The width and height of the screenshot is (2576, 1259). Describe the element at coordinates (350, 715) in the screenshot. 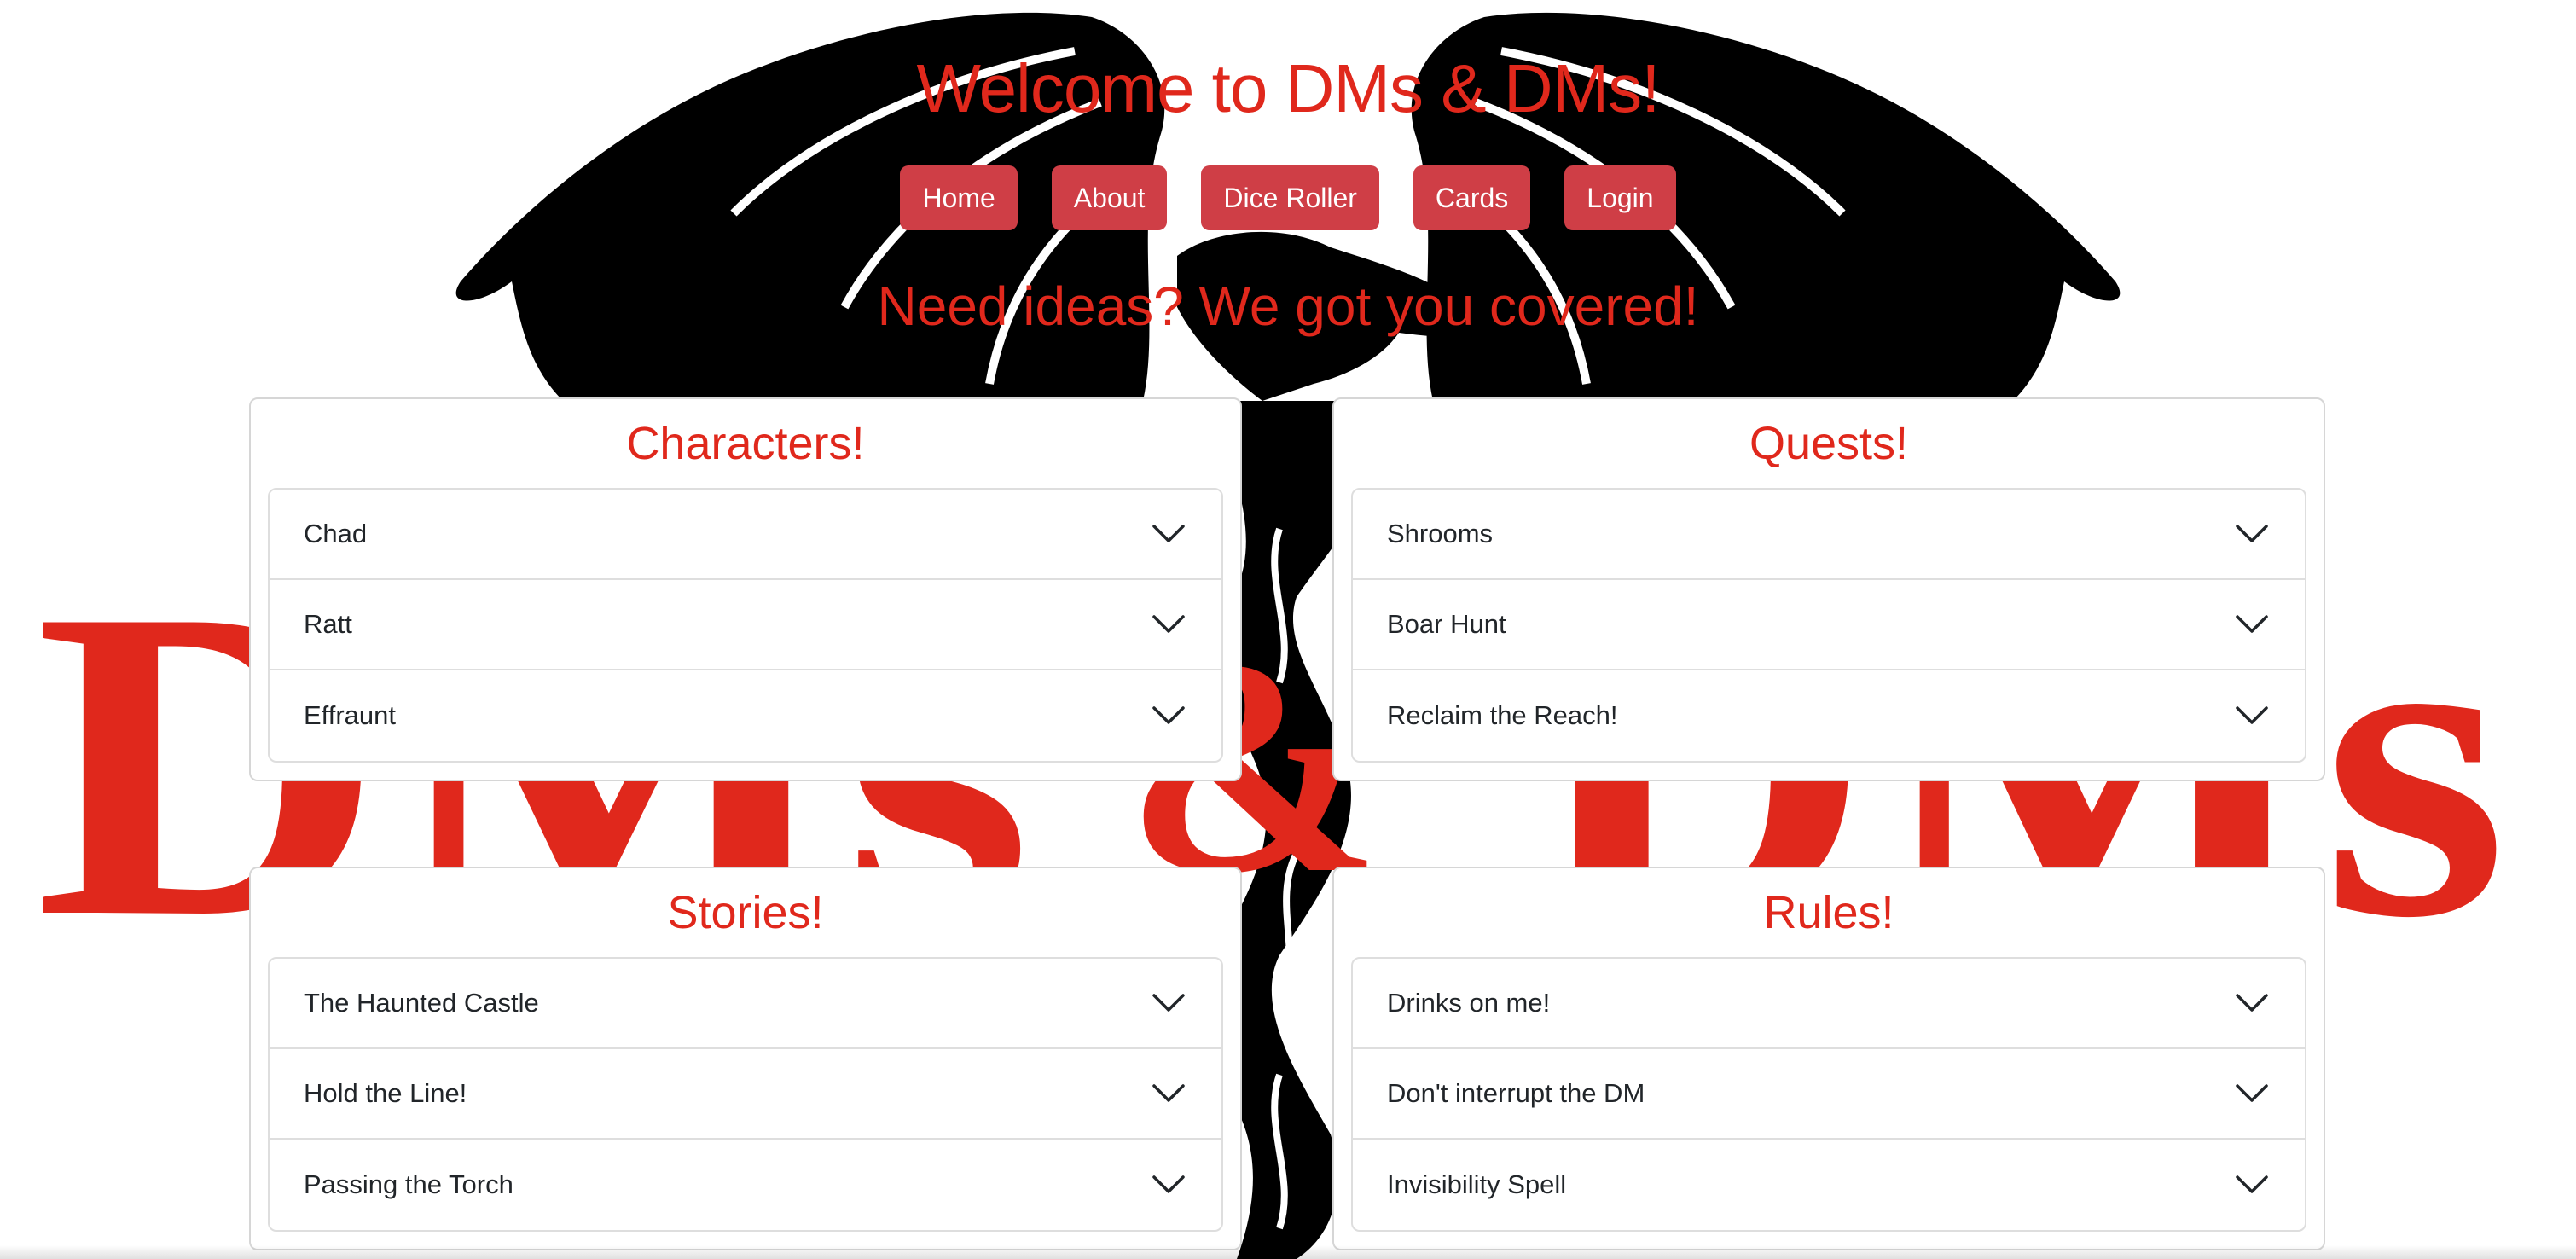

I see `accordion-item-label: Effraunt` at that location.